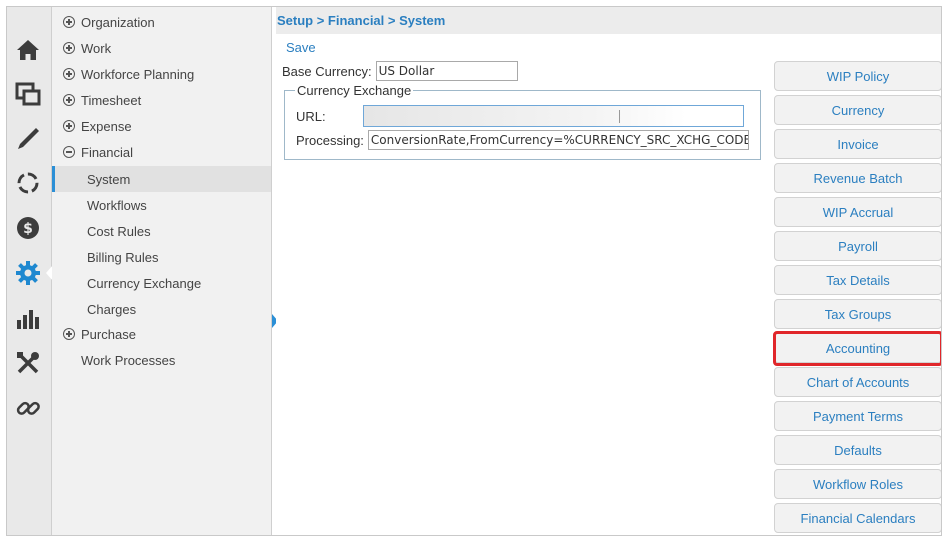 The height and width of the screenshot is (541, 950). I want to click on tree-item-label: Cost Rules, so click(119, 231).